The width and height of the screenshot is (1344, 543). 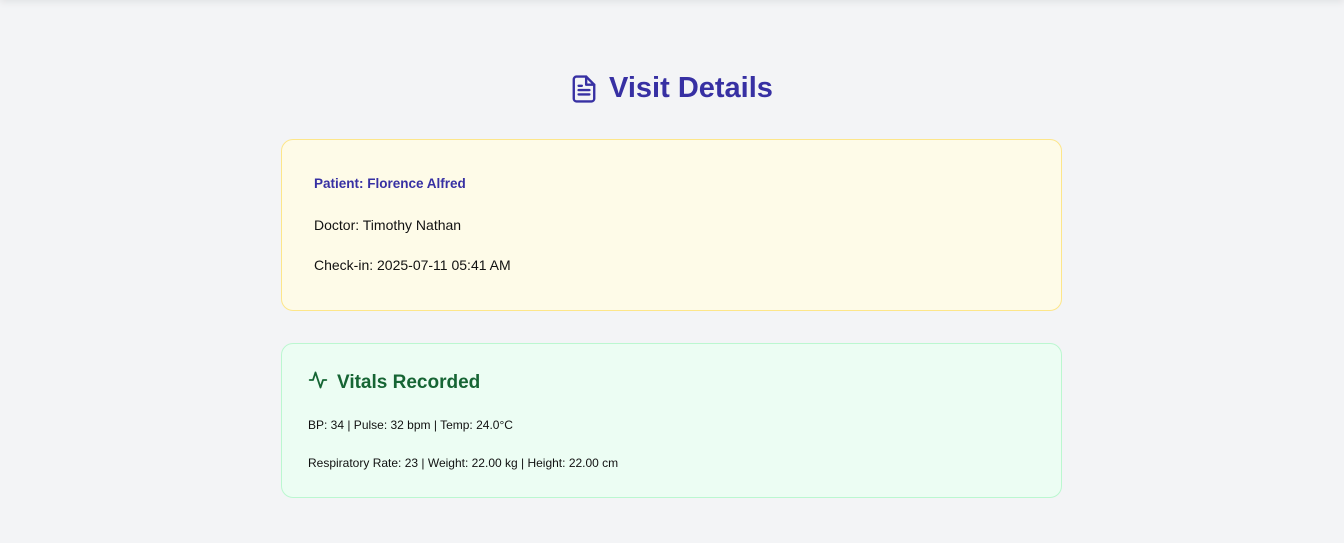 I want to click on vitals-line-primary: BP: 34 | Pulse: 32 bpm | Temp: 24.0°C, so click(x=410, y=425).